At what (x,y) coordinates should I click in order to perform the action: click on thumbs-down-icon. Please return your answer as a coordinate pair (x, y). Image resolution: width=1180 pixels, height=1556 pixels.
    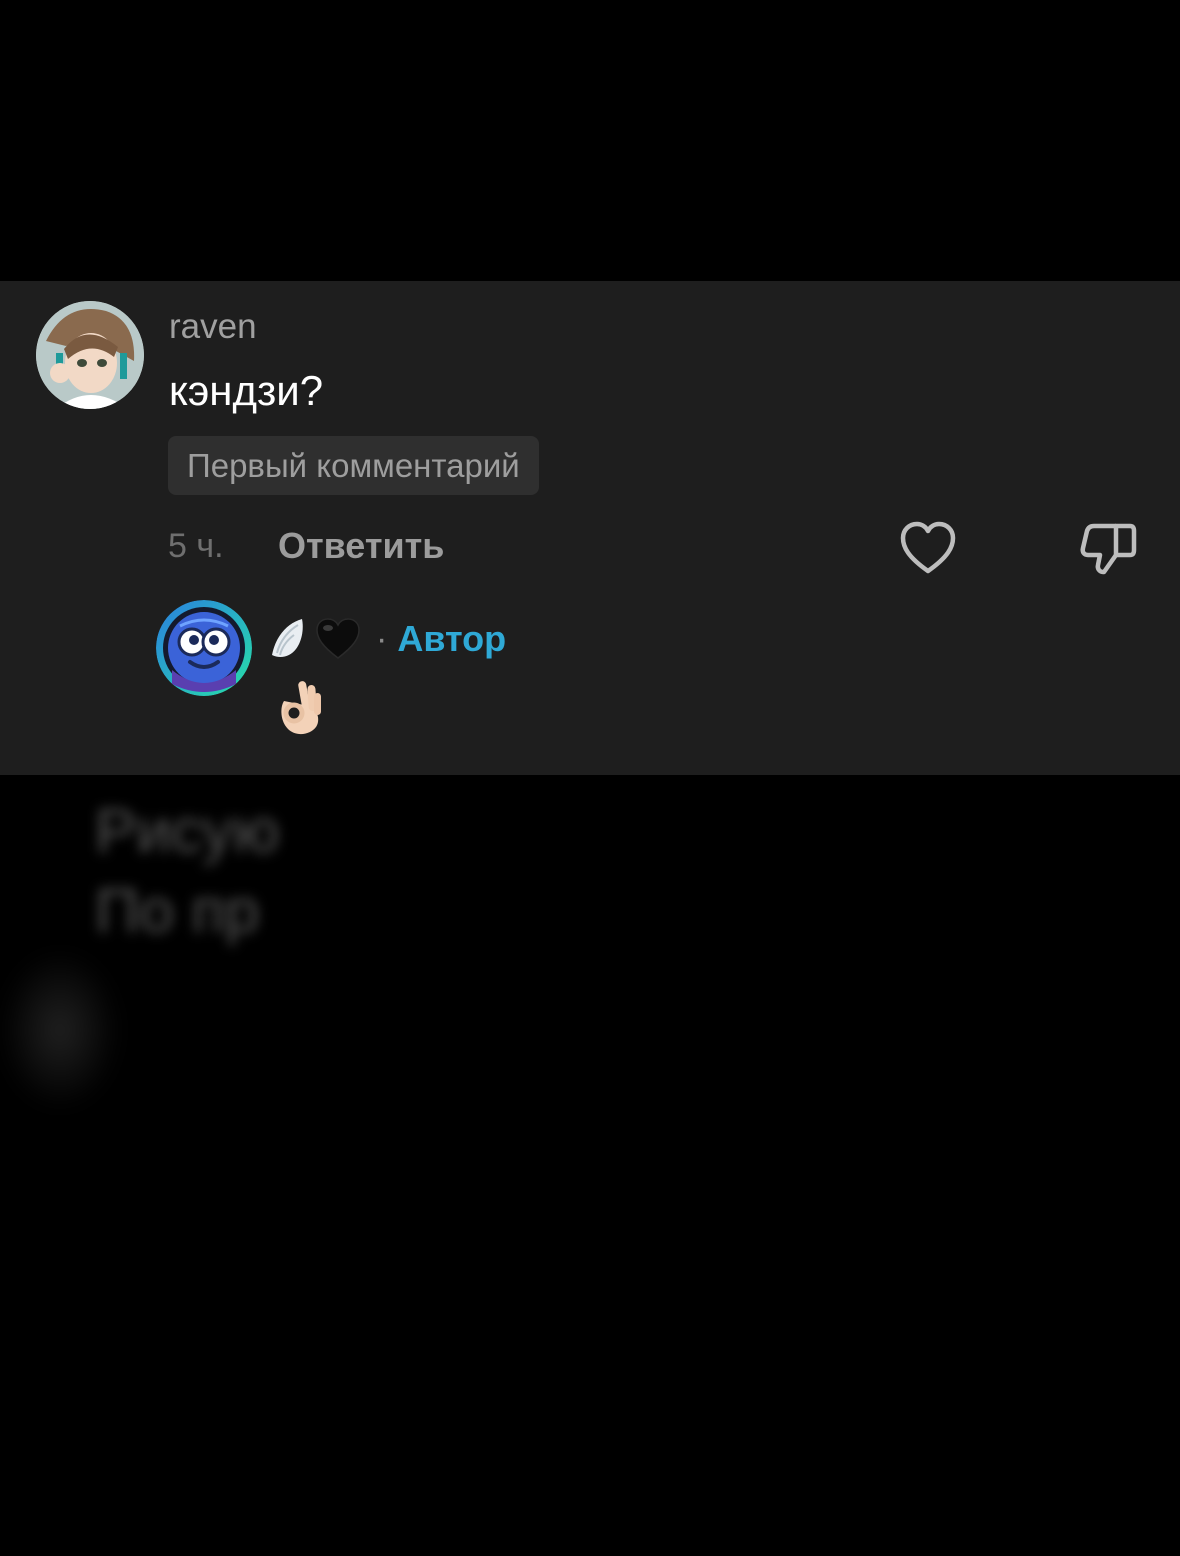
    Looking at the image, I should click on (1108, 549).